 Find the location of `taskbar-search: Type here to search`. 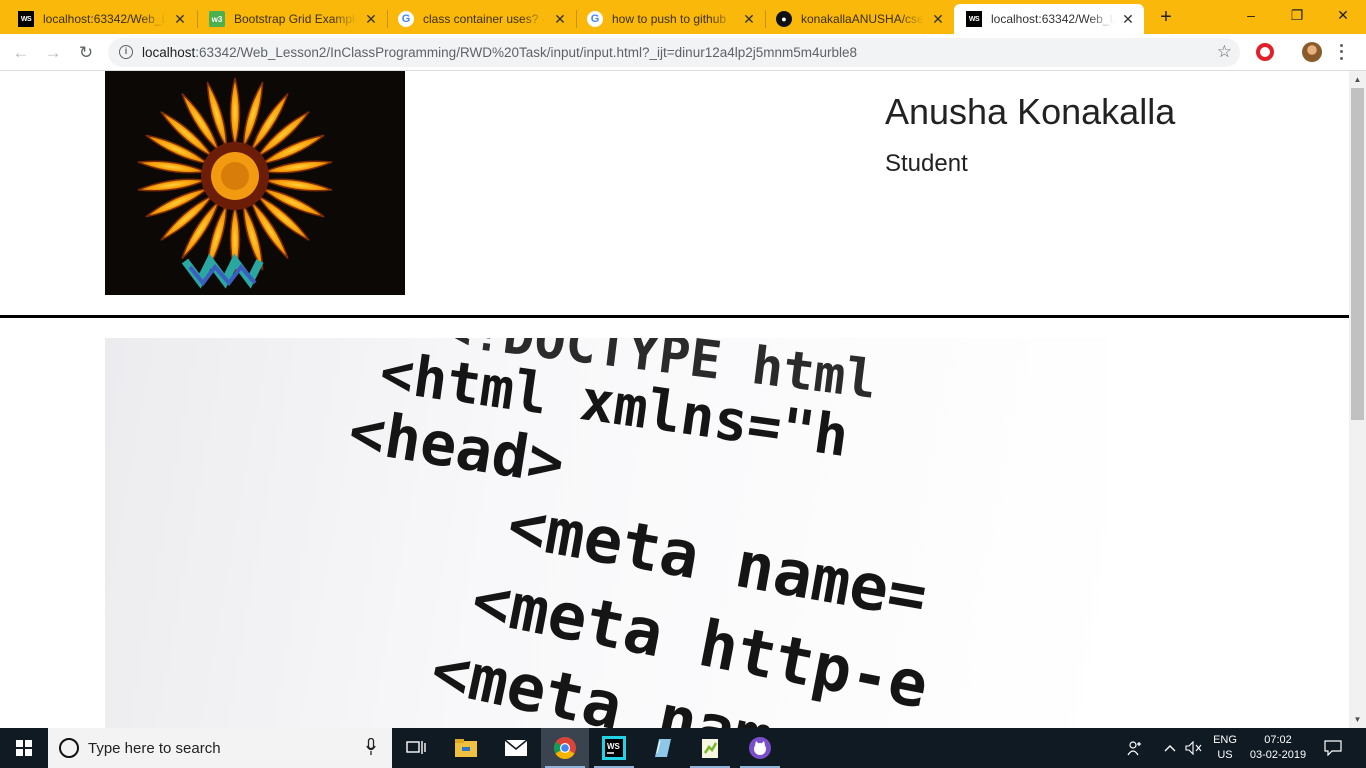

taskbar-search: Type here to search is located at coordinates (220, 748).